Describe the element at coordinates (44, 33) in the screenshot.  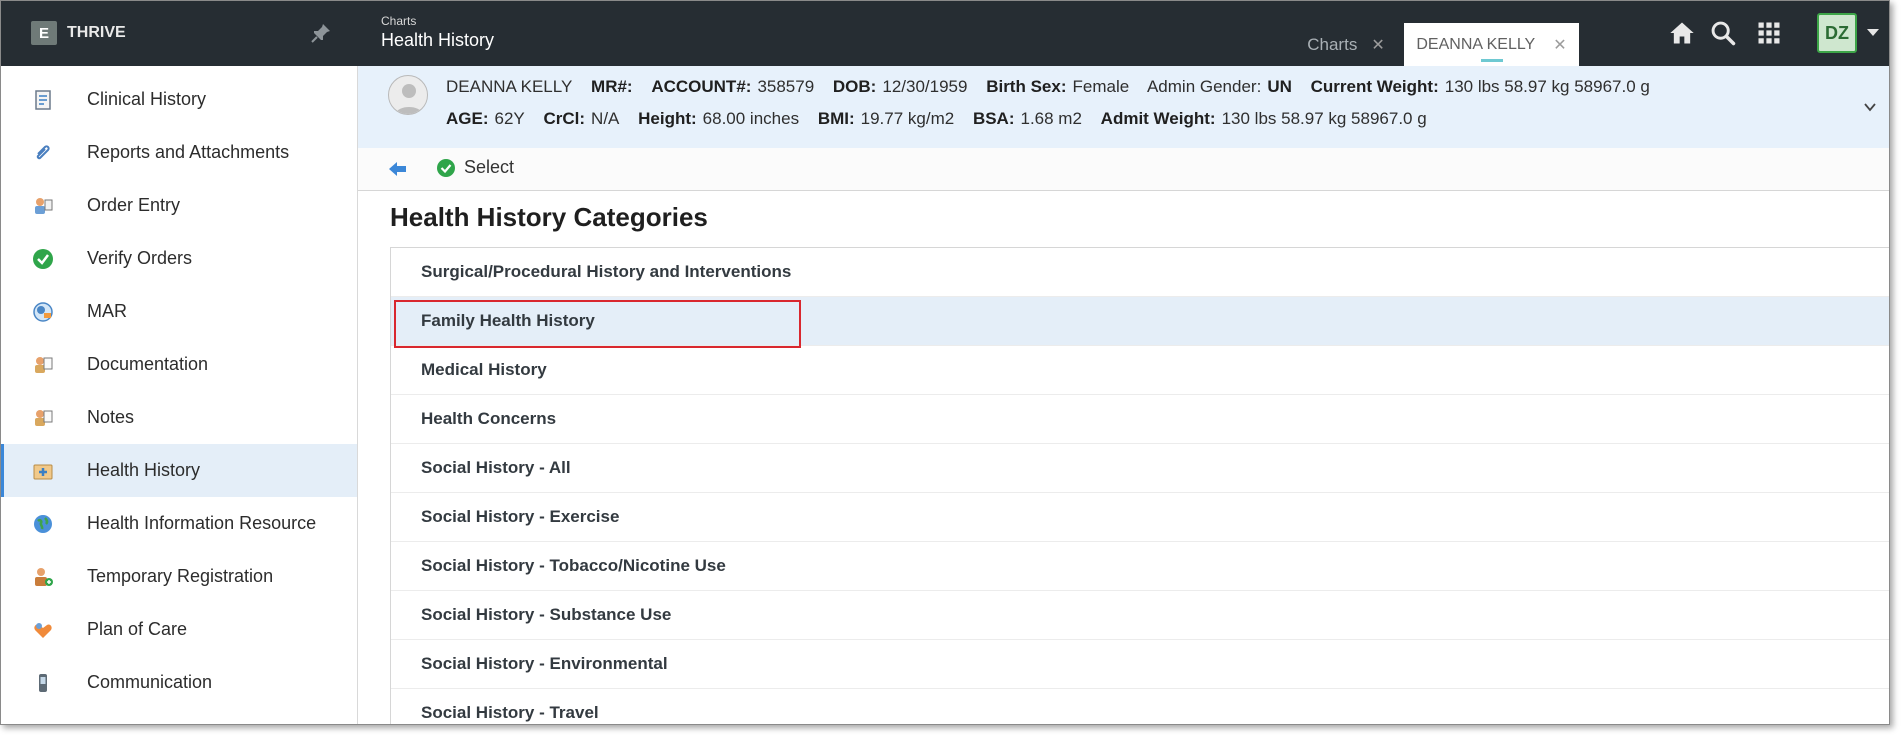
I see `thrive-logo-icon: E` at that location.